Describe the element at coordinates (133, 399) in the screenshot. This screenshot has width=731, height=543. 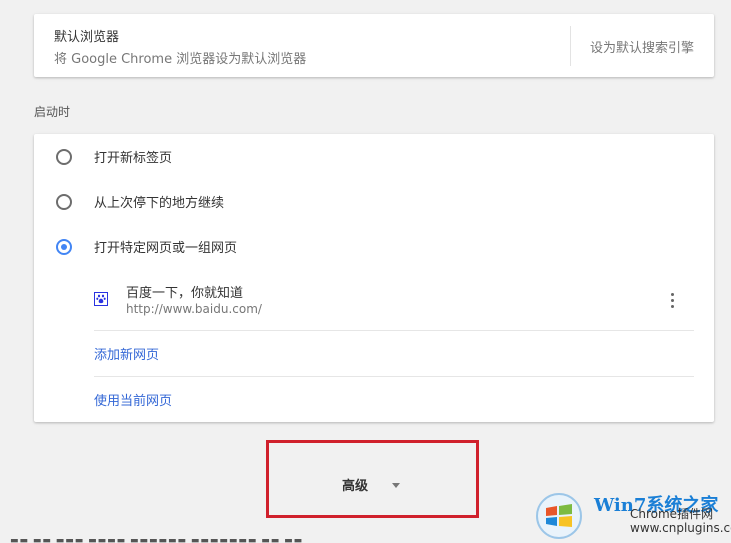
I see `use-current-pages-link: 使用当前网页` at that location.